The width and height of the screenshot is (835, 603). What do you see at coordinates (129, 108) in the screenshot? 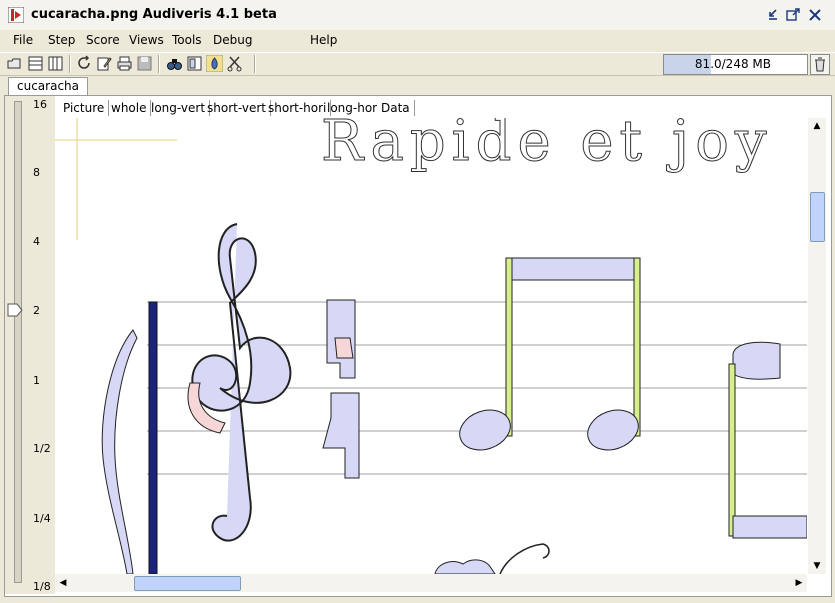
I see `tab-whole: whole` at bounding box center [129, 108].